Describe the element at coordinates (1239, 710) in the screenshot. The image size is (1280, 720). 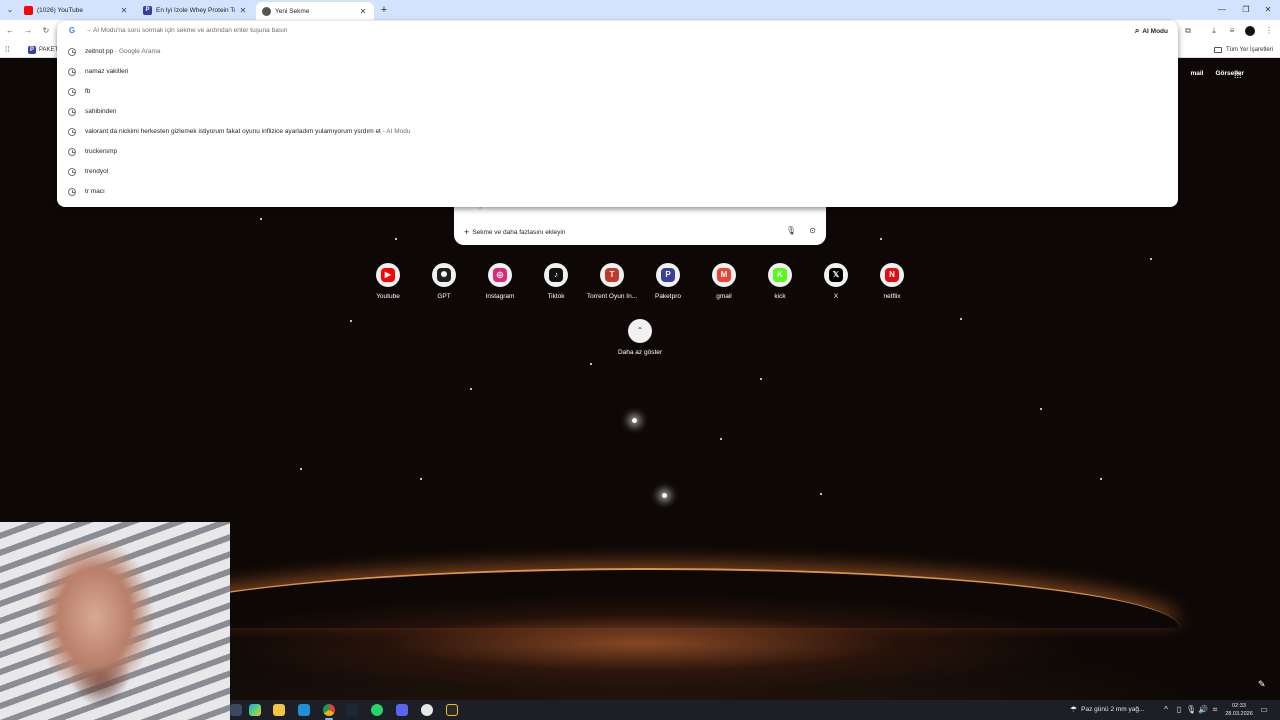
I see `system-clock: 02:33 28.03.2026` at that location.